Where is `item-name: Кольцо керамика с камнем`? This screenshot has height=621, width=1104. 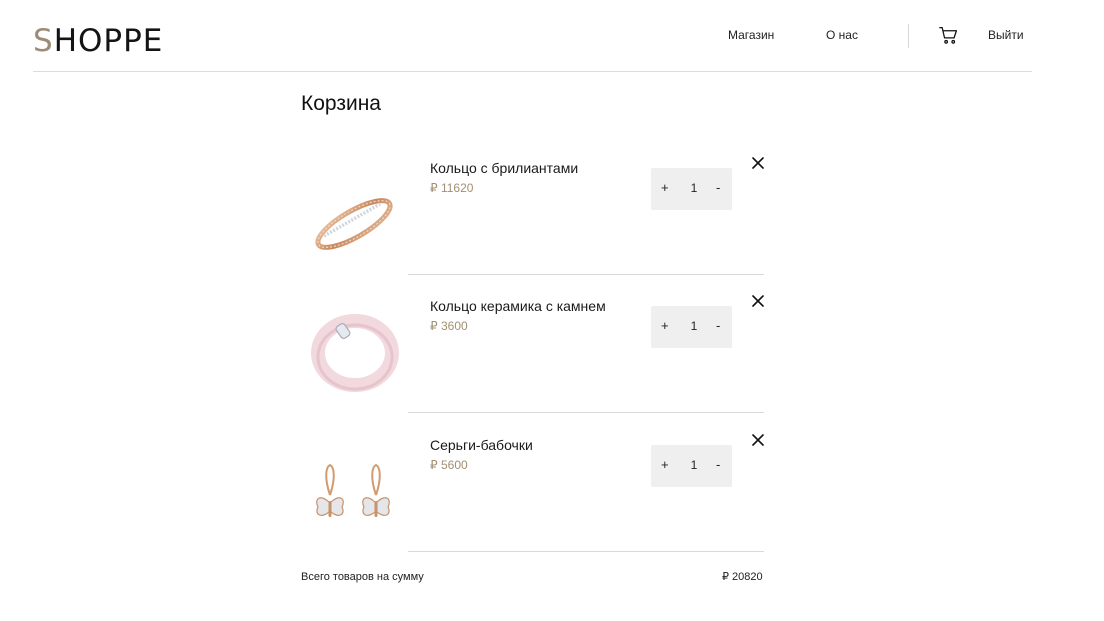 item-name: Кольцо керамика с камнем is located at coordinates (518, 306).